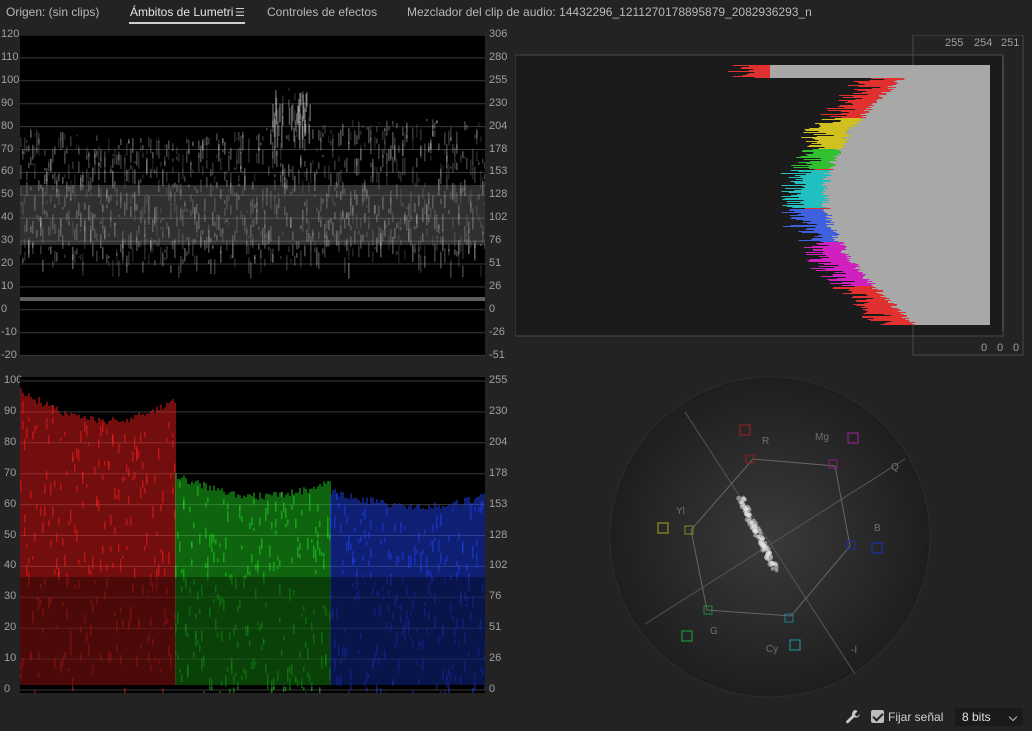 This screenshot has height=731, width=1032. What do you see at coordinates (976, 717) in the screenshot?
I see `bit-depth-value: 8 bits` at bounding box center [976, 717].